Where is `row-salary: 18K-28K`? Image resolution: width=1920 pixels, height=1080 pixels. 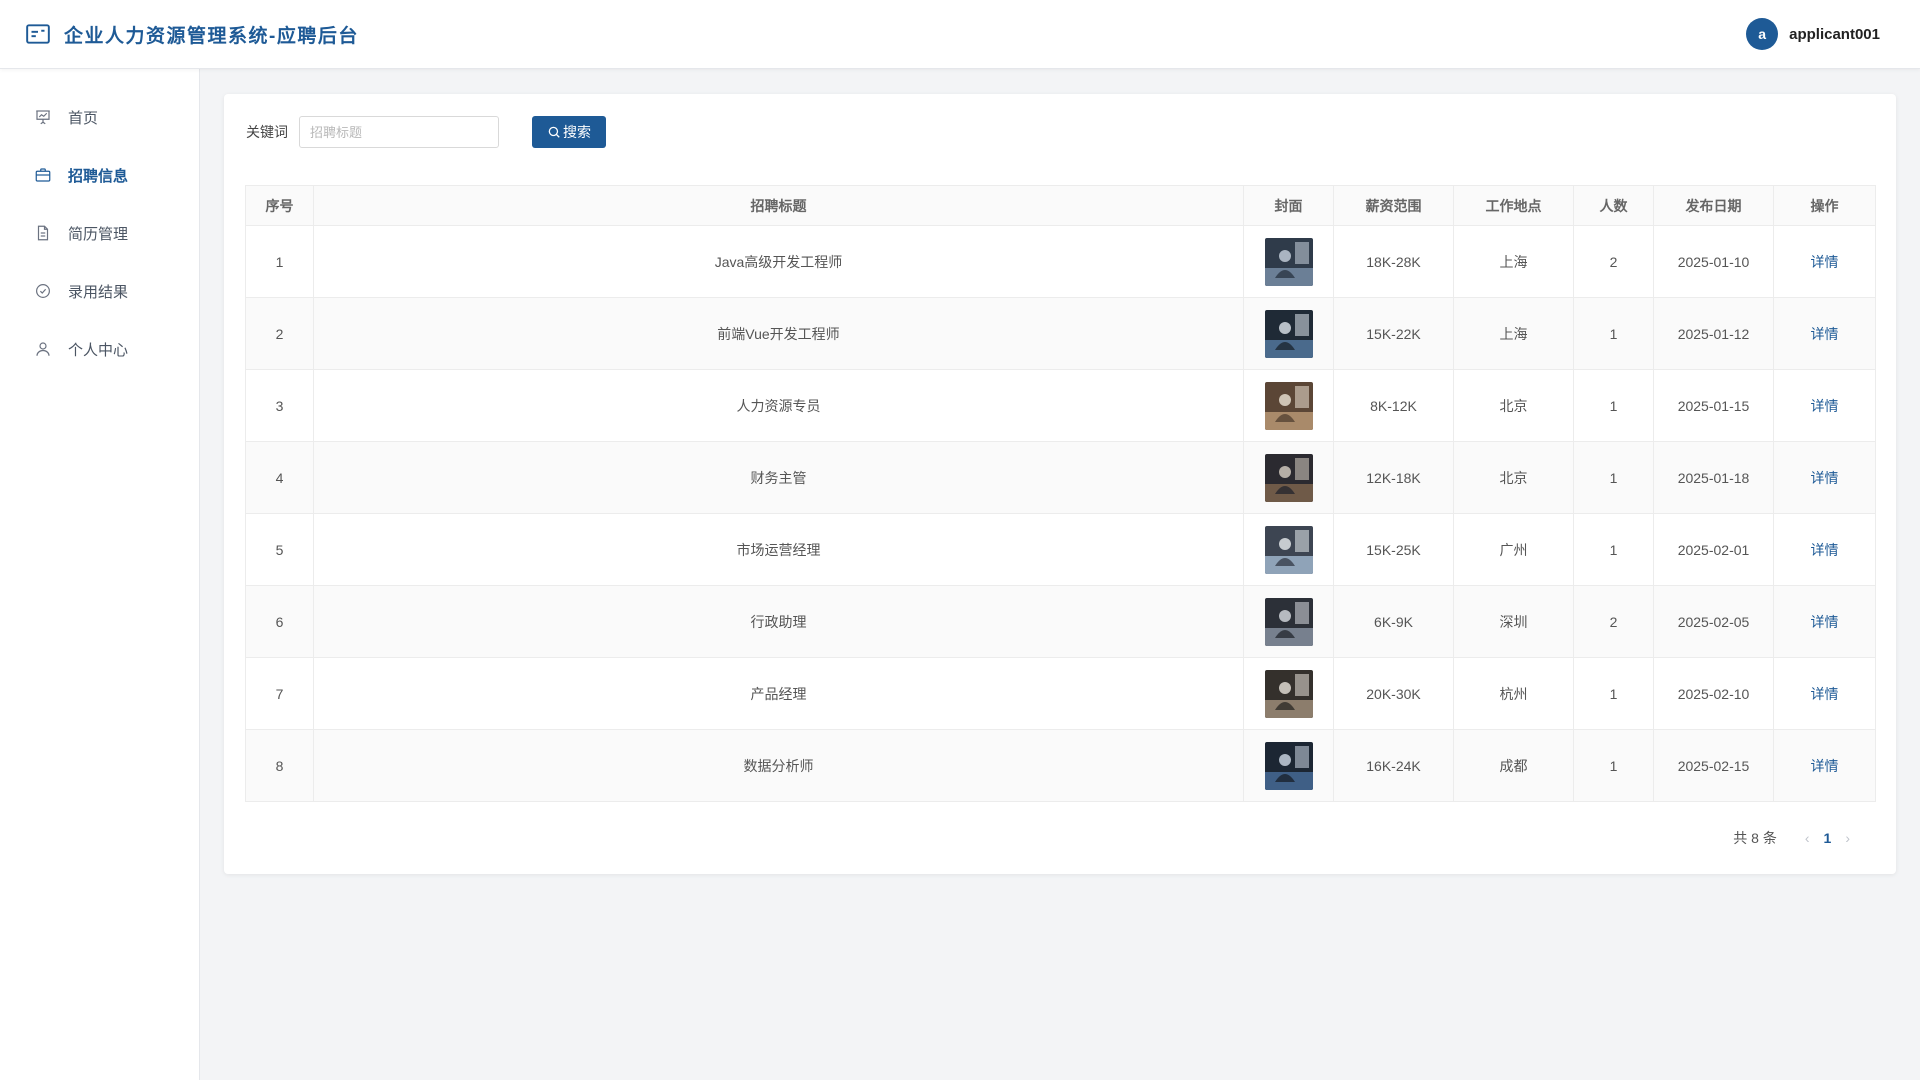
row-salary: 18K-28K is located at coordinates (1393, 261).